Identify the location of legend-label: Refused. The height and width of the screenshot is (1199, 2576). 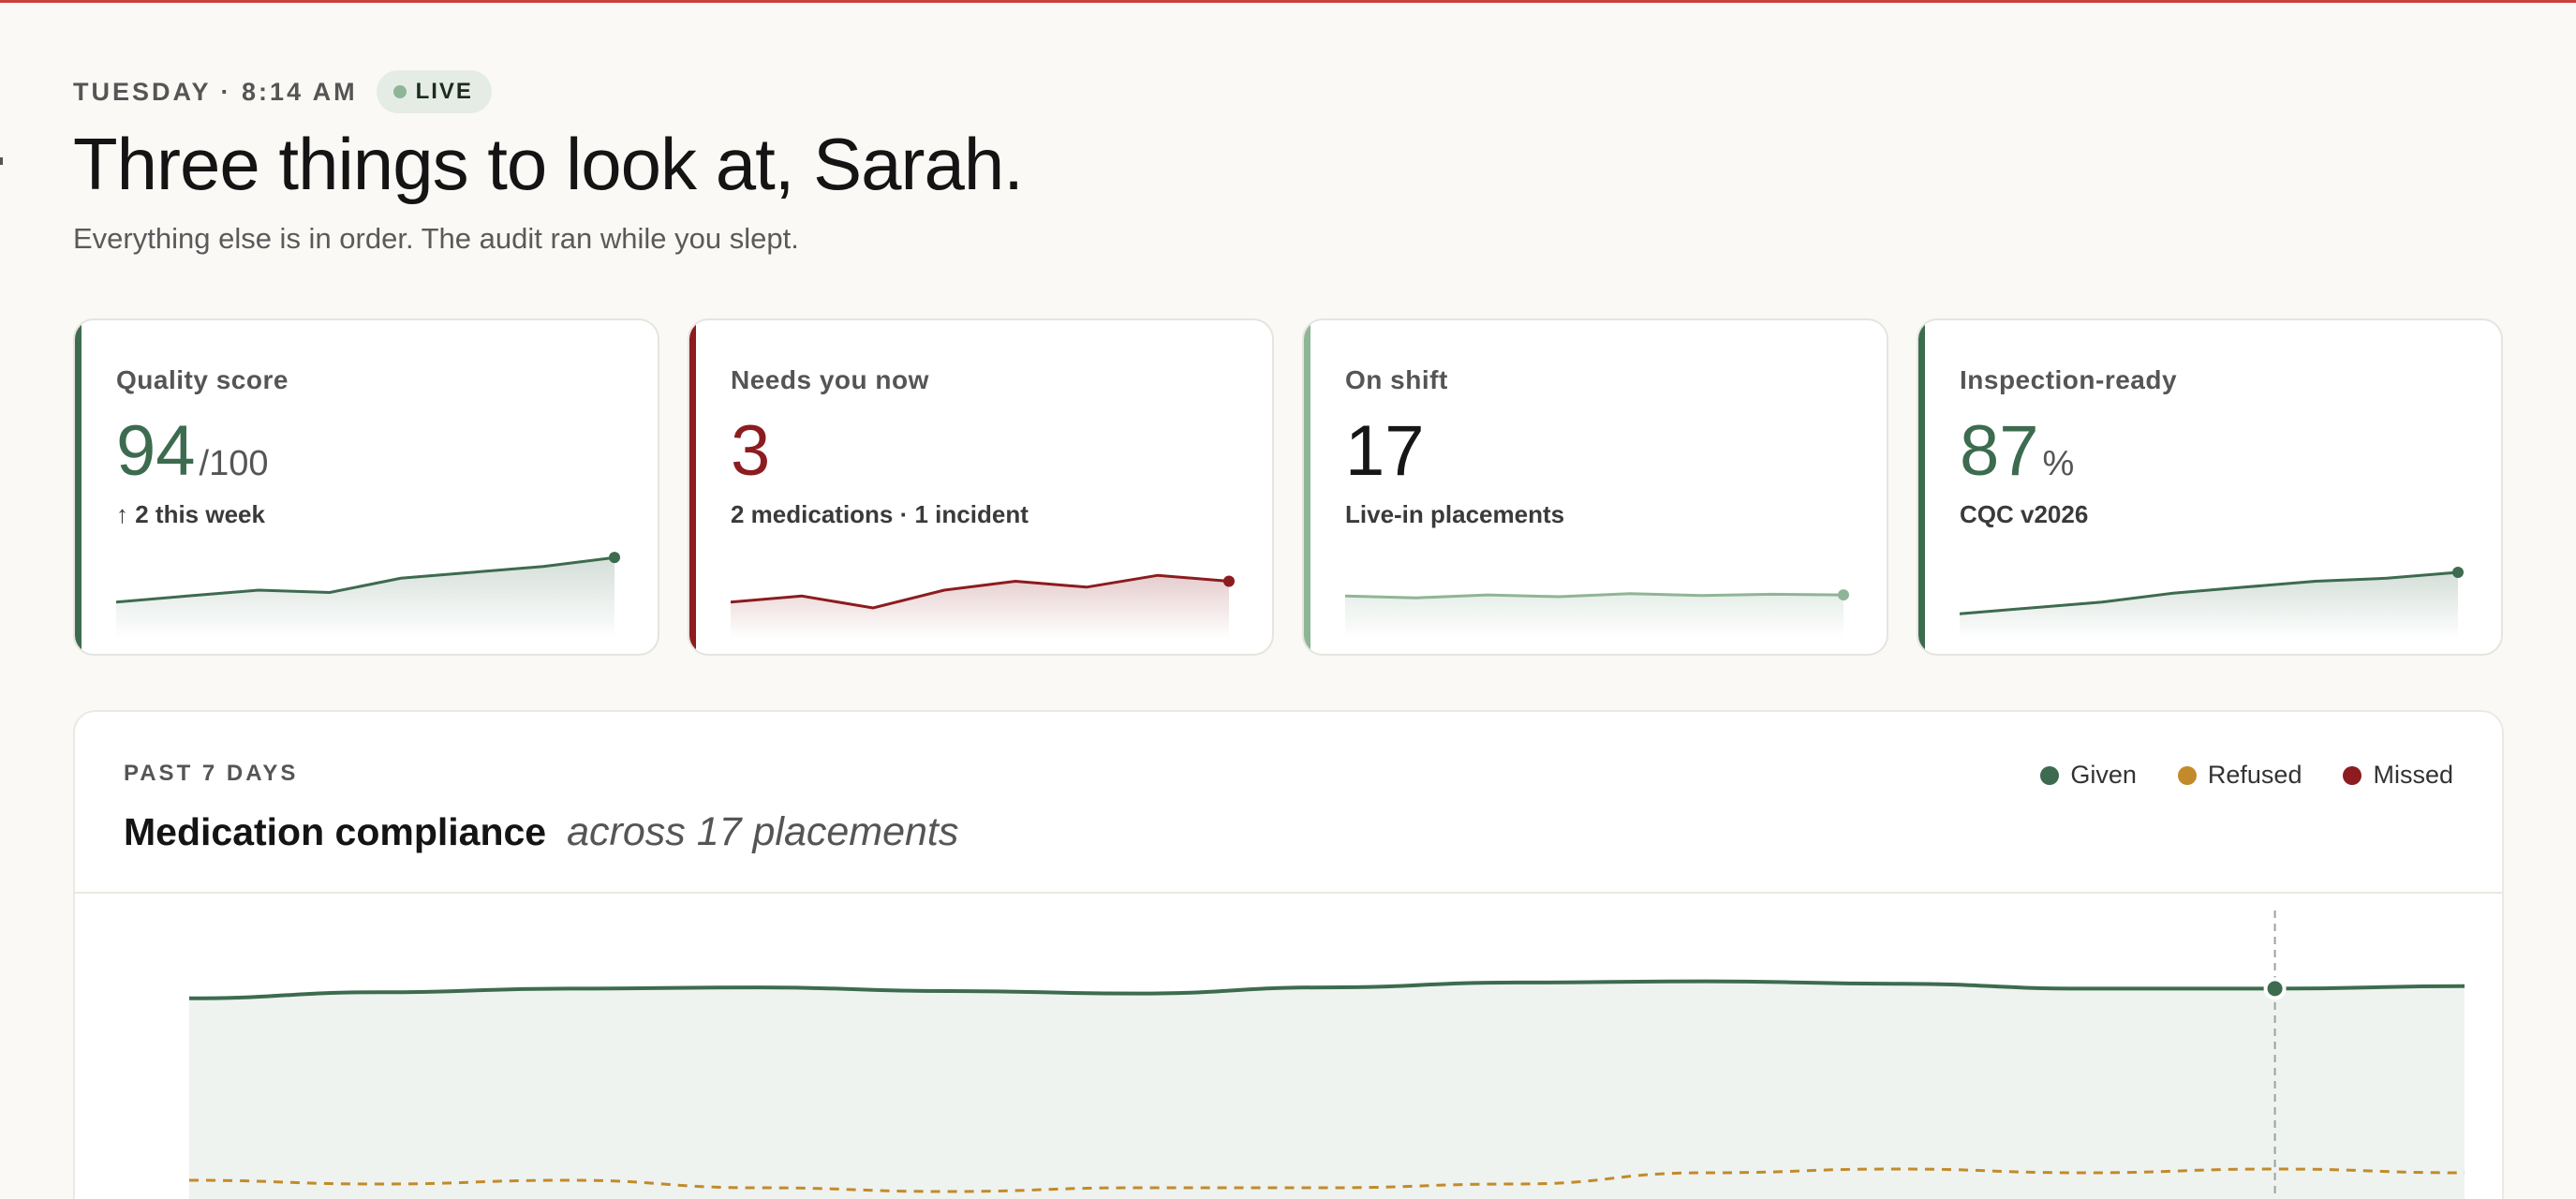
(2254, 775).